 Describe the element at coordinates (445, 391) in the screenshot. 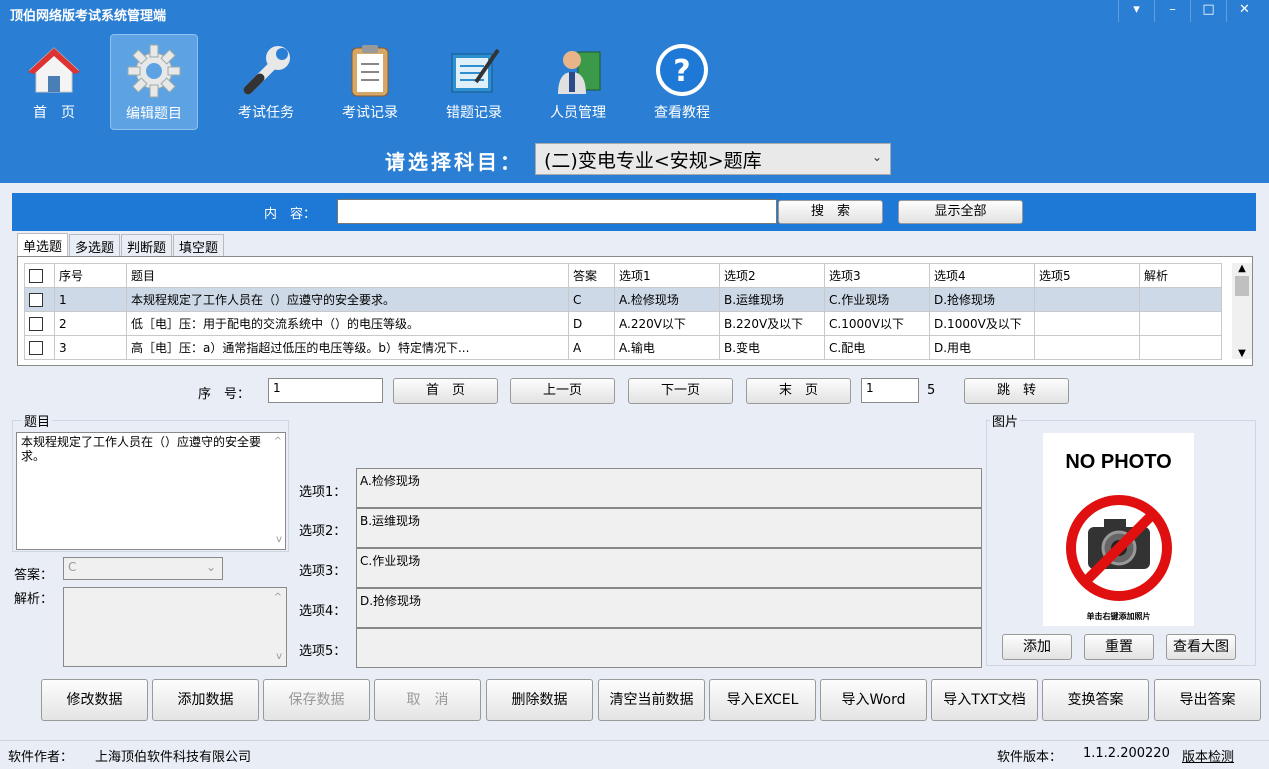

I see `first-page-button: 首 页` at that location.